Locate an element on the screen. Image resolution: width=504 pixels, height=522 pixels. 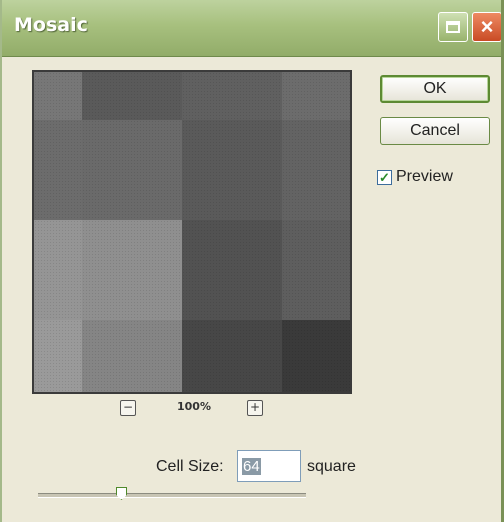
cell-size-label: Cell Size: is located at coordinates (190, 466).